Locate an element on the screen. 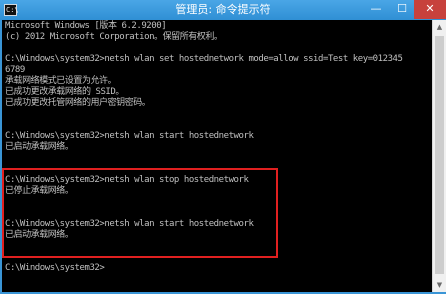  maximize-button: ☐ is located at coordinates (402, 9).